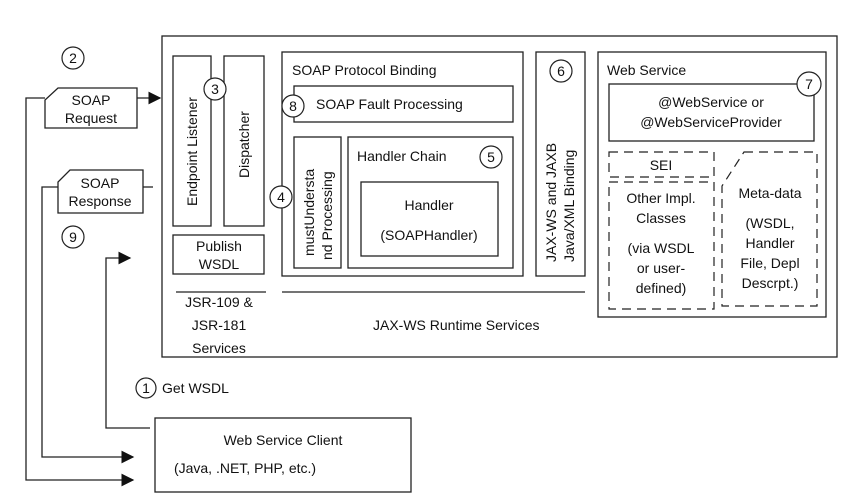 The image size is (854, 500). I want to click on soap-fault-processing-label: SOAP Fault Processing, so click(389, 104).